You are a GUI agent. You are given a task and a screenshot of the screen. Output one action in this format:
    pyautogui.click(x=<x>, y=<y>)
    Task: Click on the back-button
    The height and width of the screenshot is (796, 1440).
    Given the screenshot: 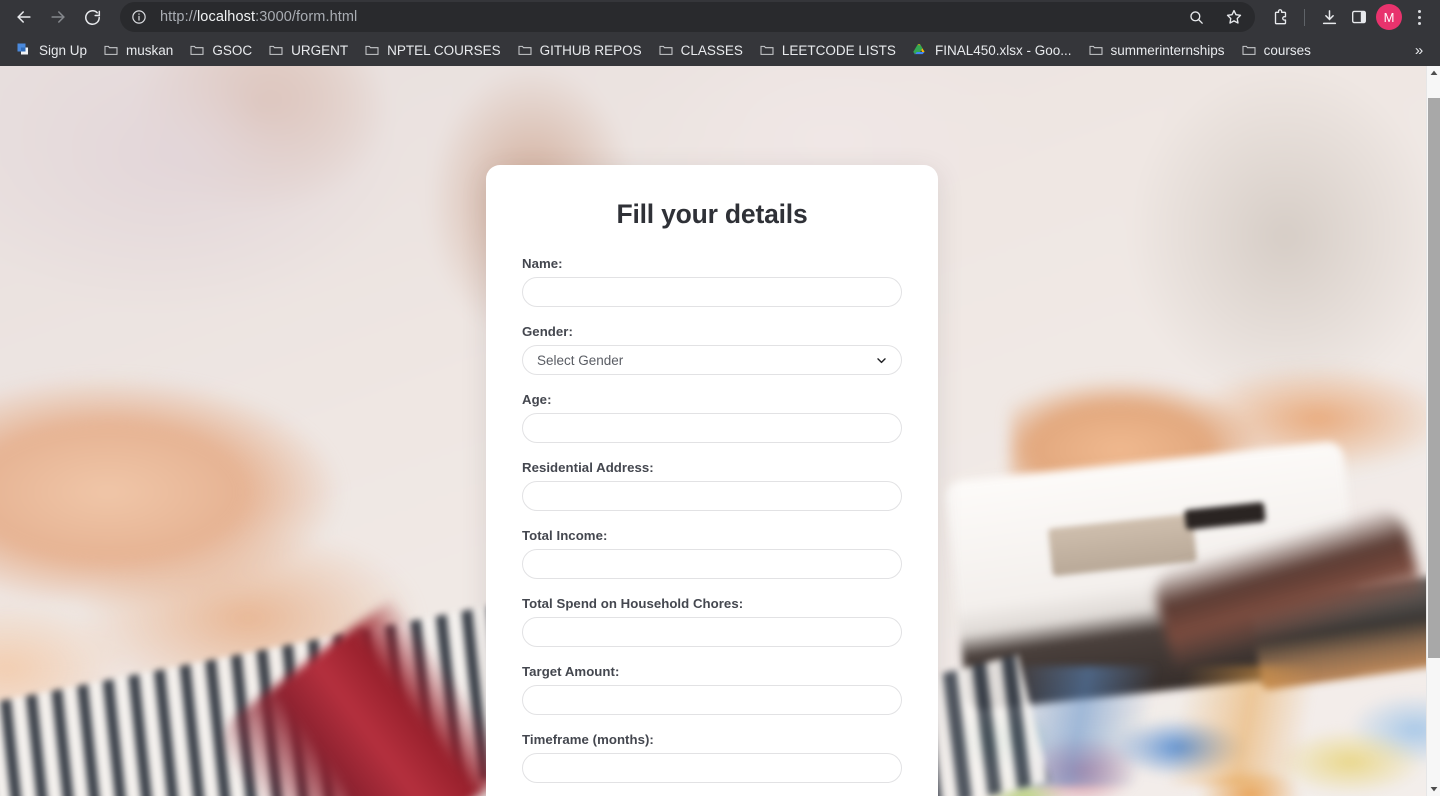 What is the action you would take?
    pyautogui.click(x=24, y=17)
    